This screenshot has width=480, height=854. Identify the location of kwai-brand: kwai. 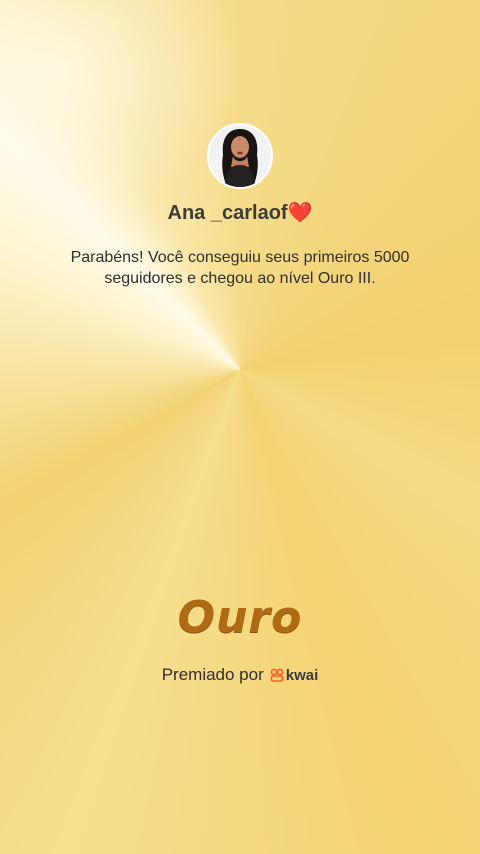
(294, 675).